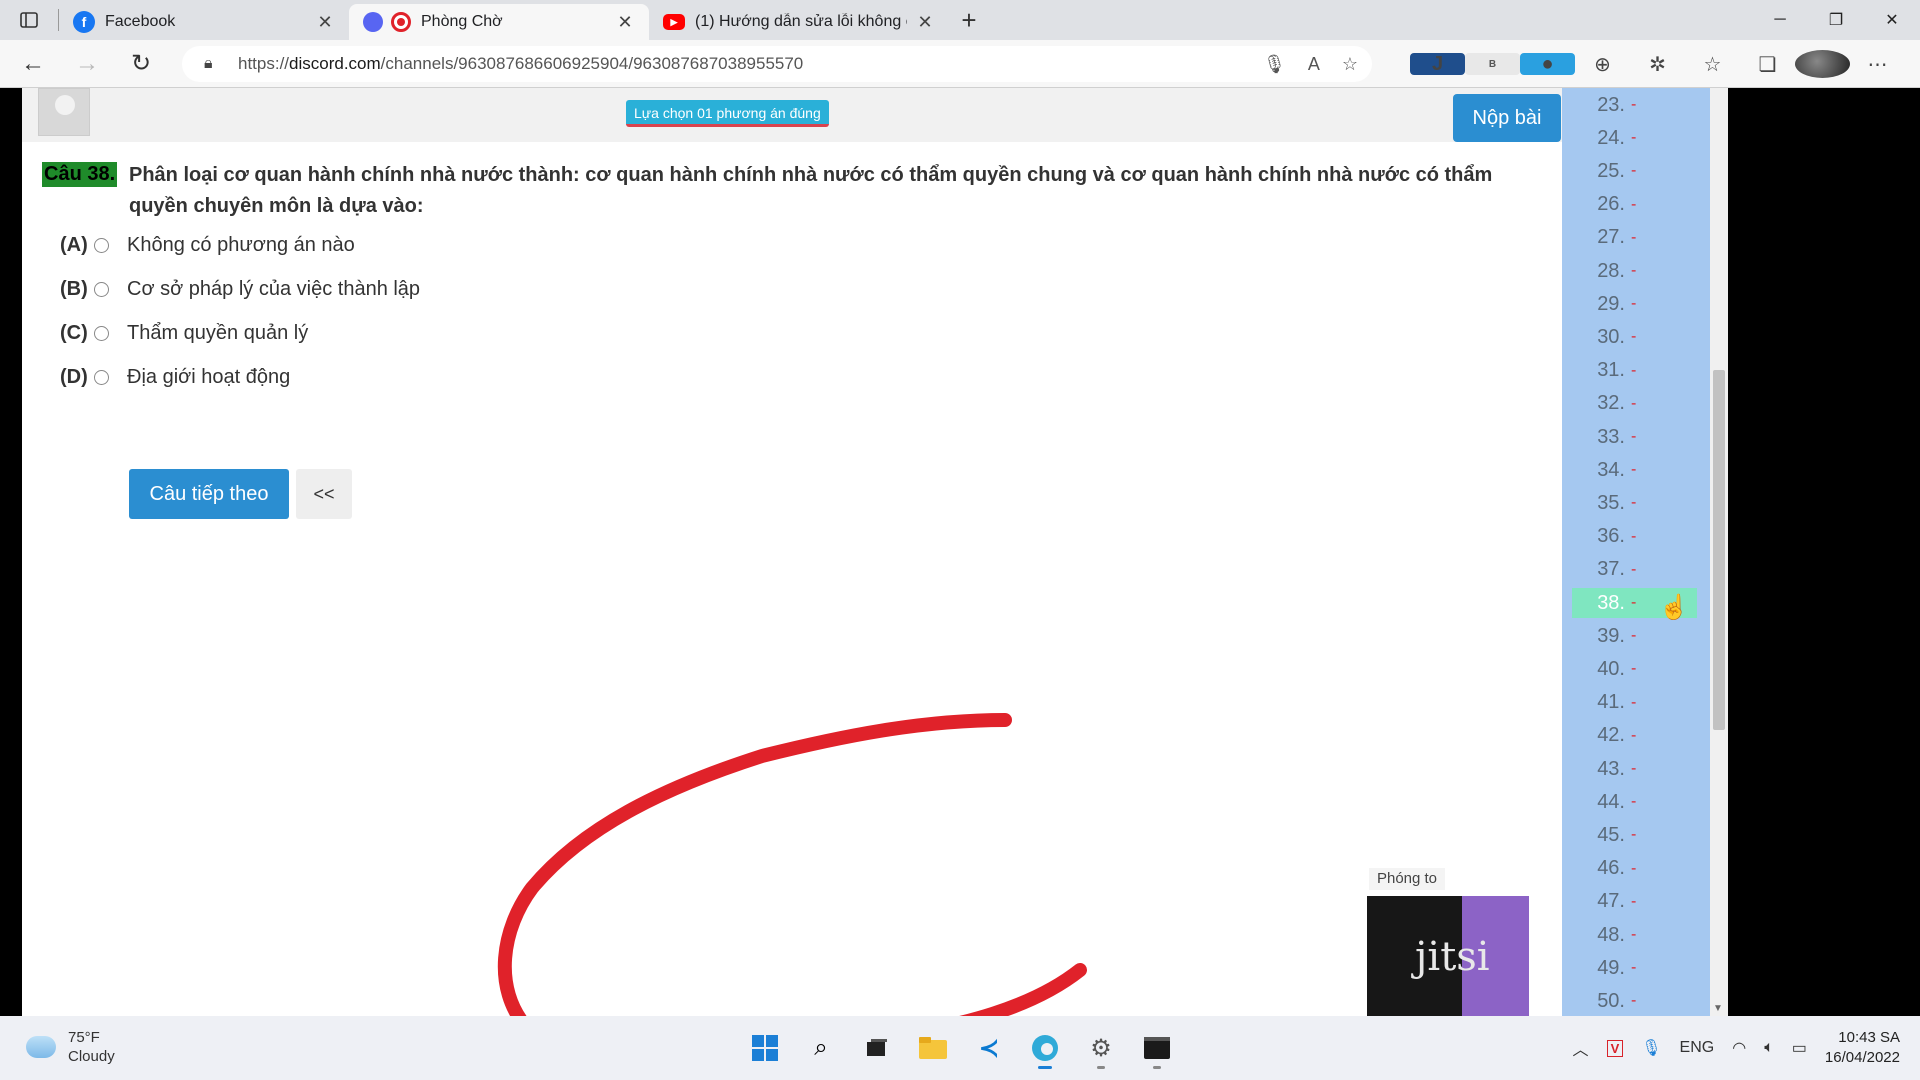  I want to click on question-nav-item: 32. -, so click(1634, 404).